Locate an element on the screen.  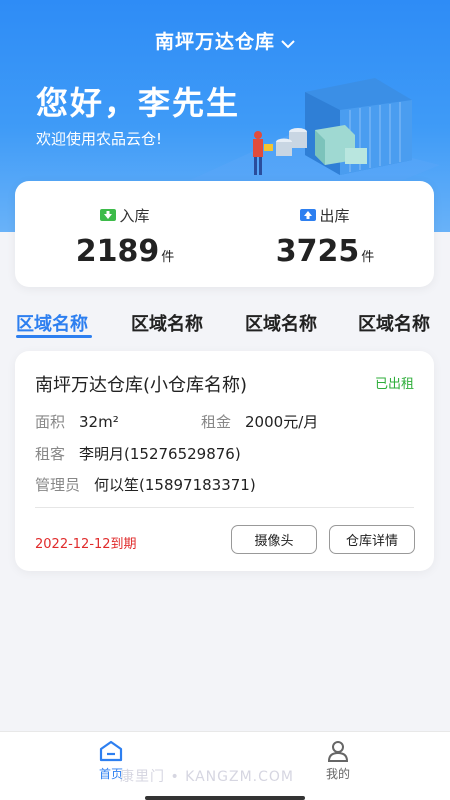
stats-card: 入库 2189 件 出库 3725 件 is located at coordinates (224, 234).